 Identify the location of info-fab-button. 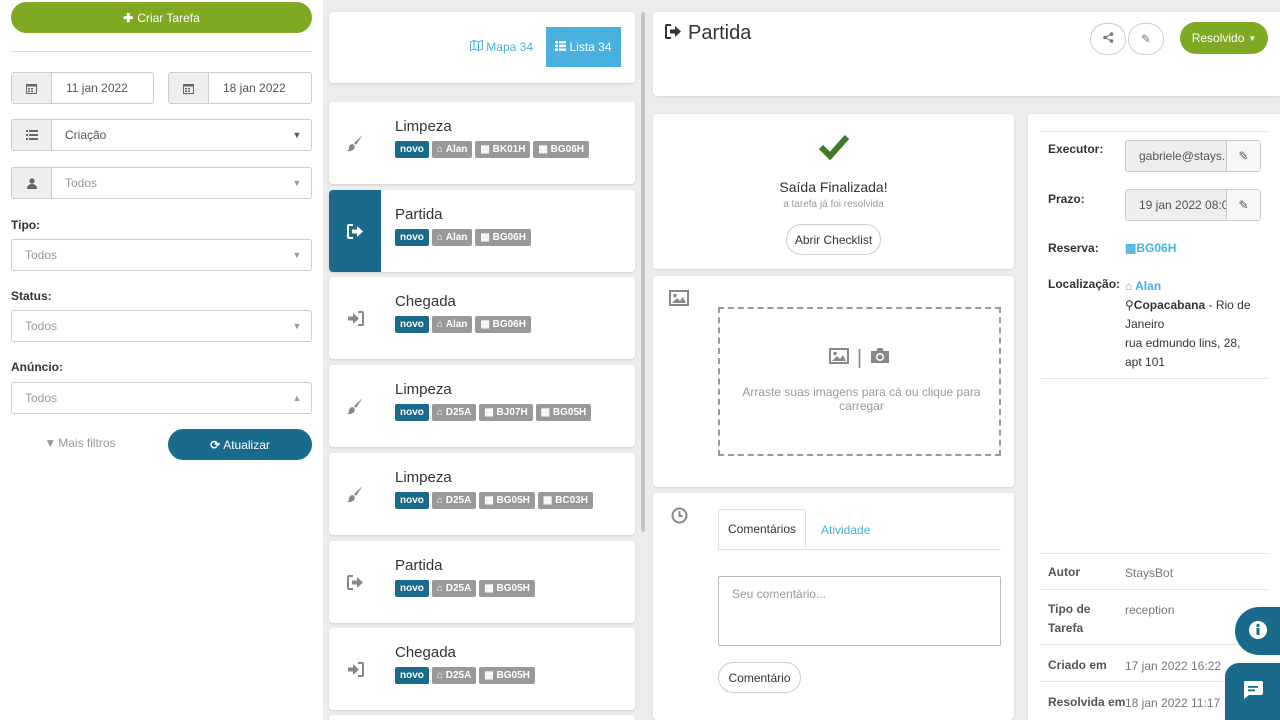
(1257, 631).